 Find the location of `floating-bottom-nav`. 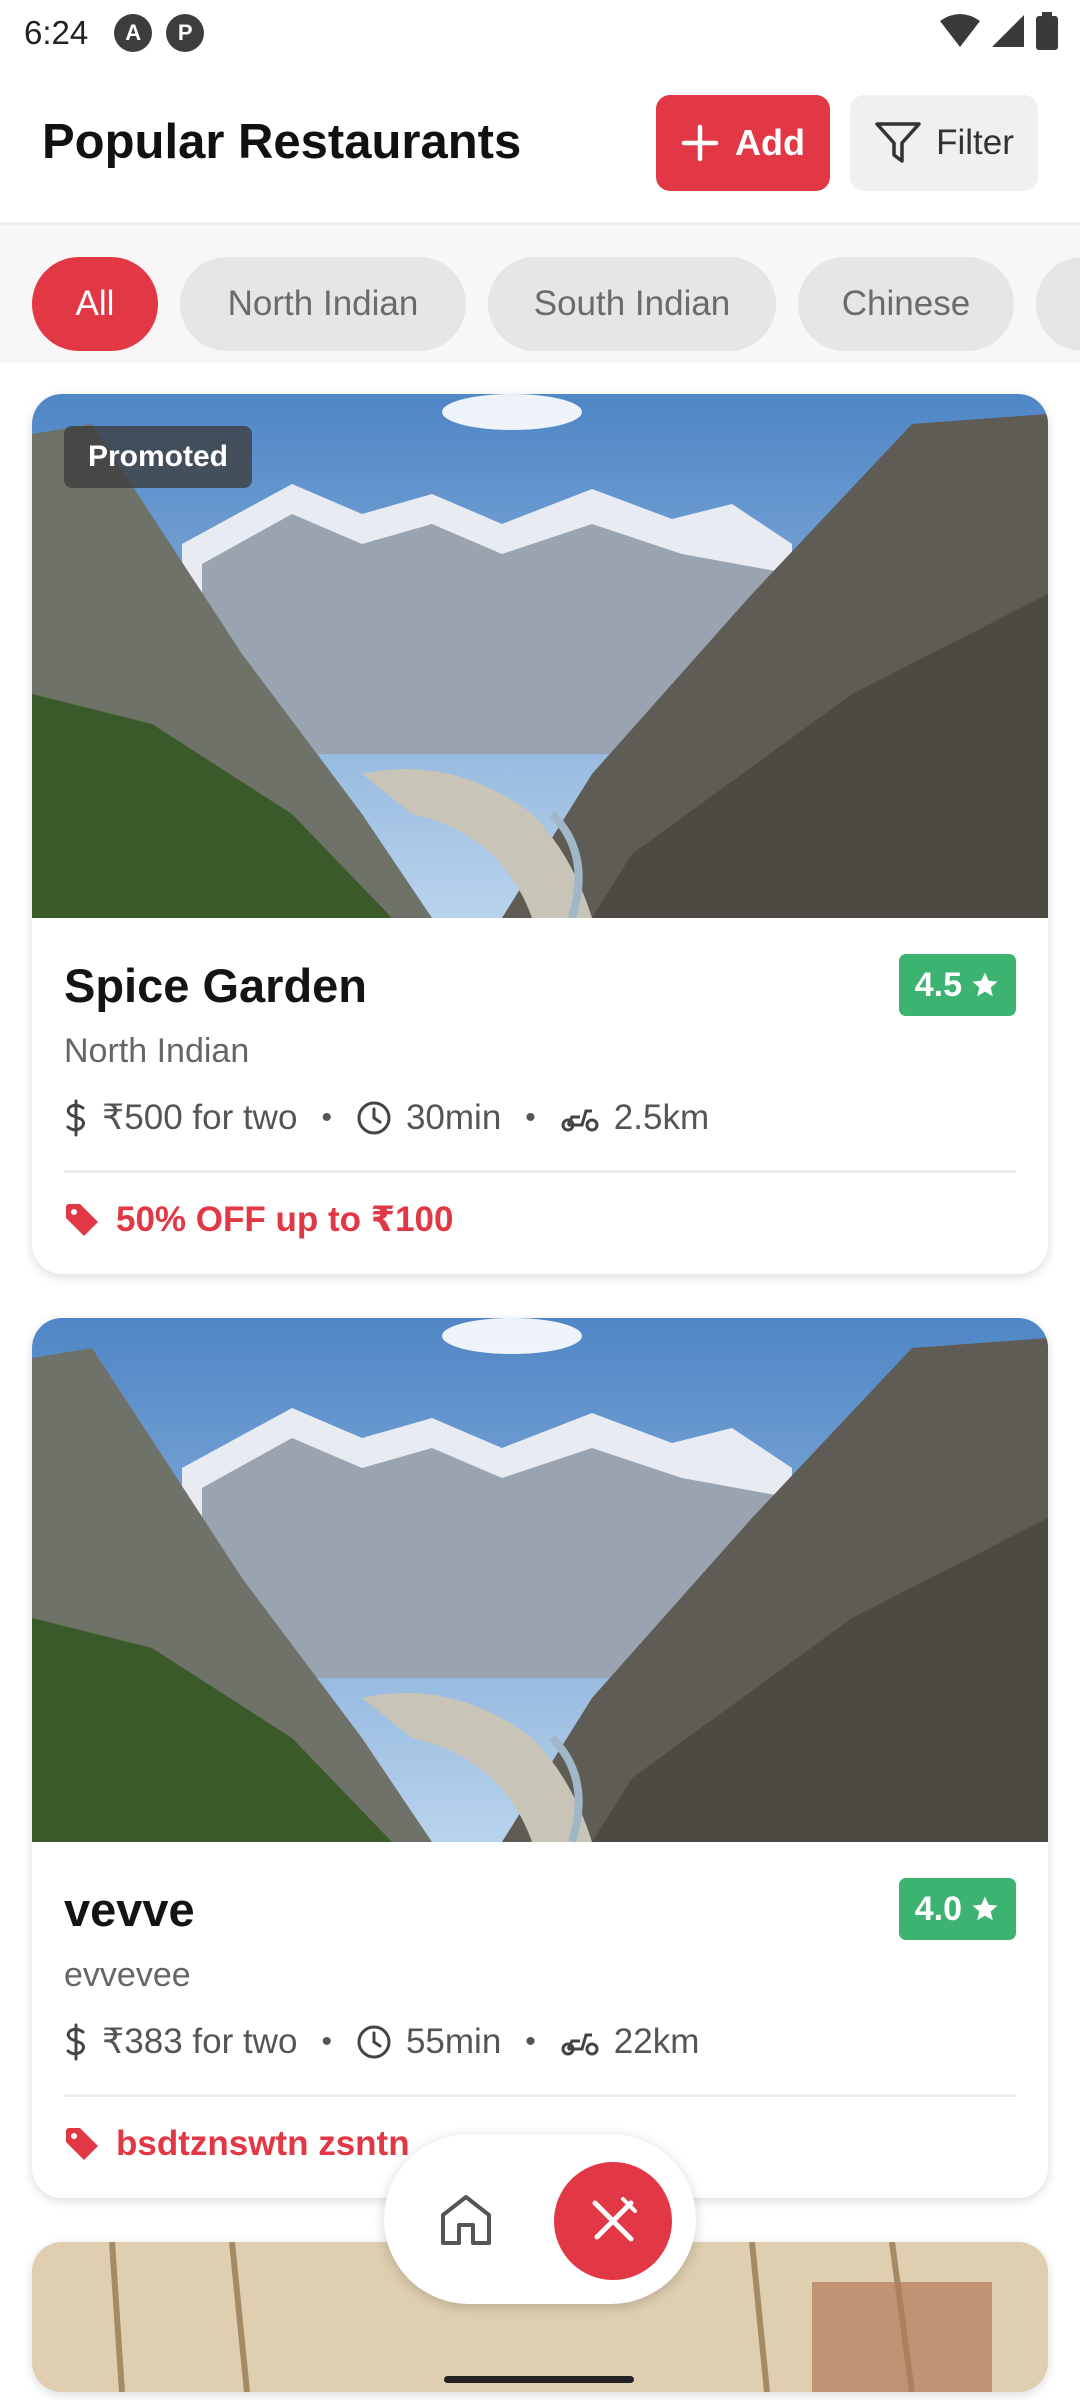

floating-bottom-nav is located at coordinates (540, 2219).